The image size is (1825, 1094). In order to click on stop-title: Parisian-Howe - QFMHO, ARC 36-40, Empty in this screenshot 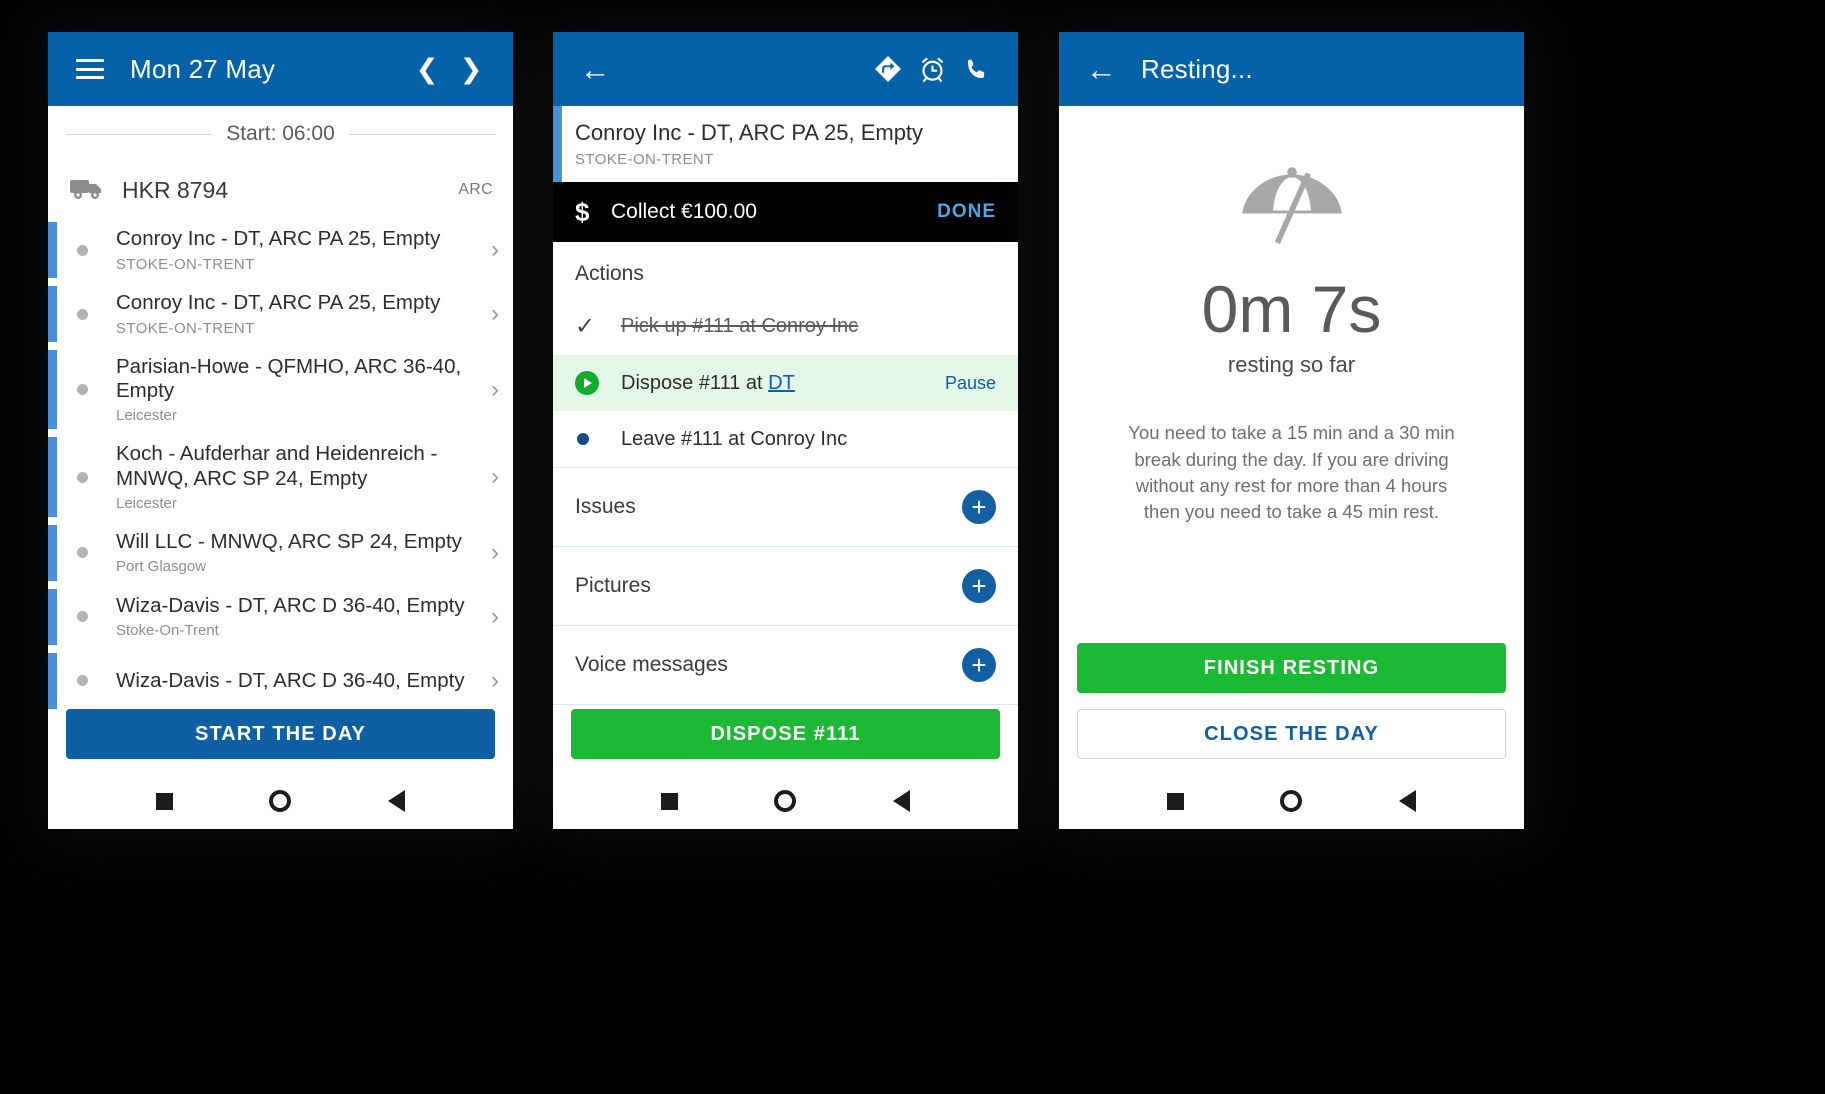, I will do `click(289, 379)`.